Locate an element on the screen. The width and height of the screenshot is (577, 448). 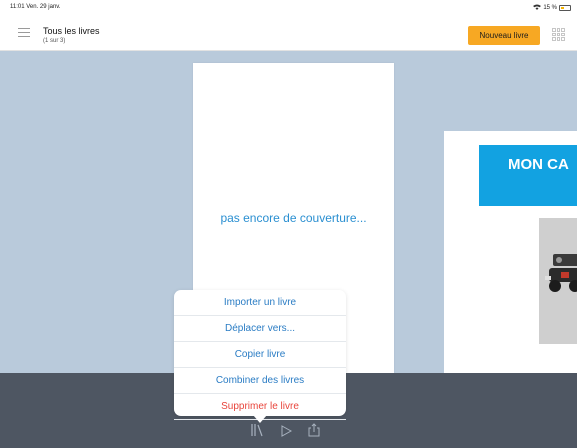
battery-percent: 15 % is located at coordinates (550, 8).